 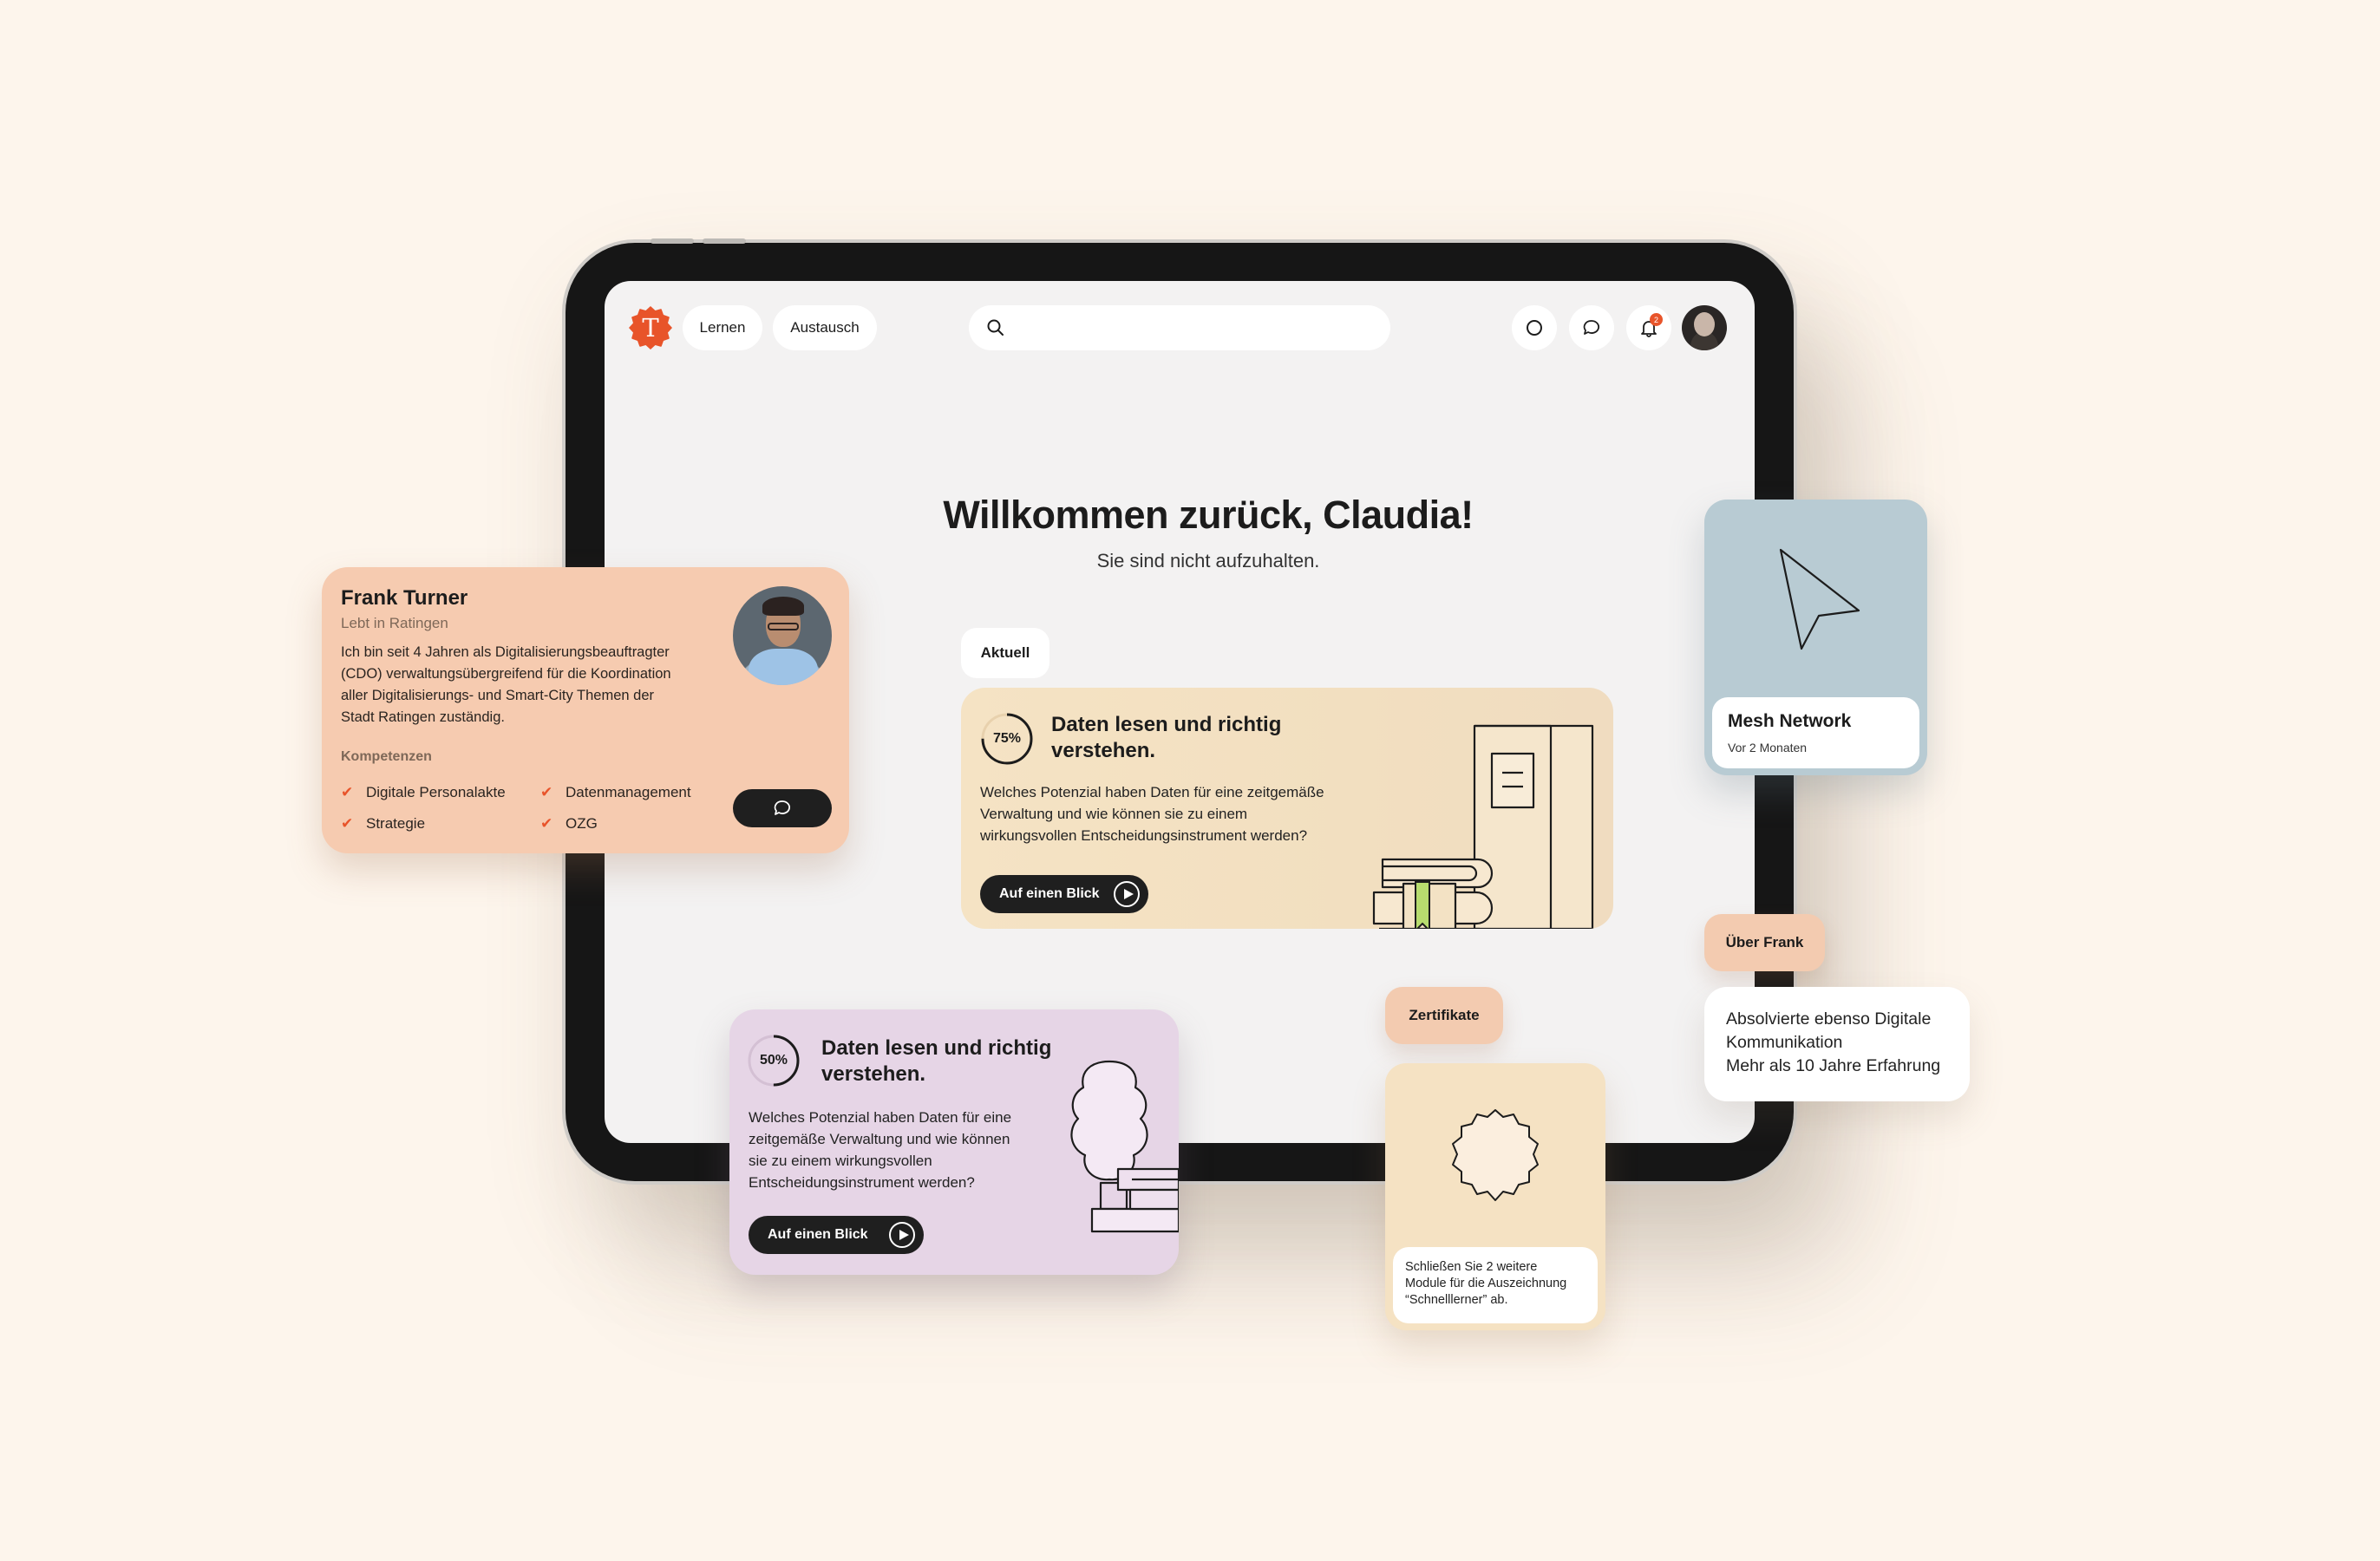 I want to click on photo-shirt, so click(x=783, y=667).